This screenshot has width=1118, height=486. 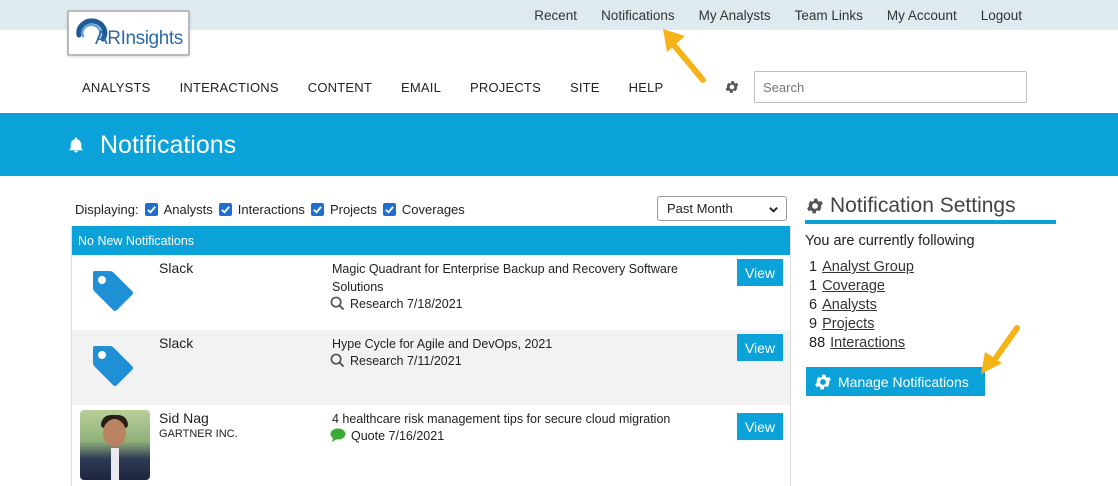 I want to click on main-nav-interactions: INTERACTIONS, so click(x=229, y=87).